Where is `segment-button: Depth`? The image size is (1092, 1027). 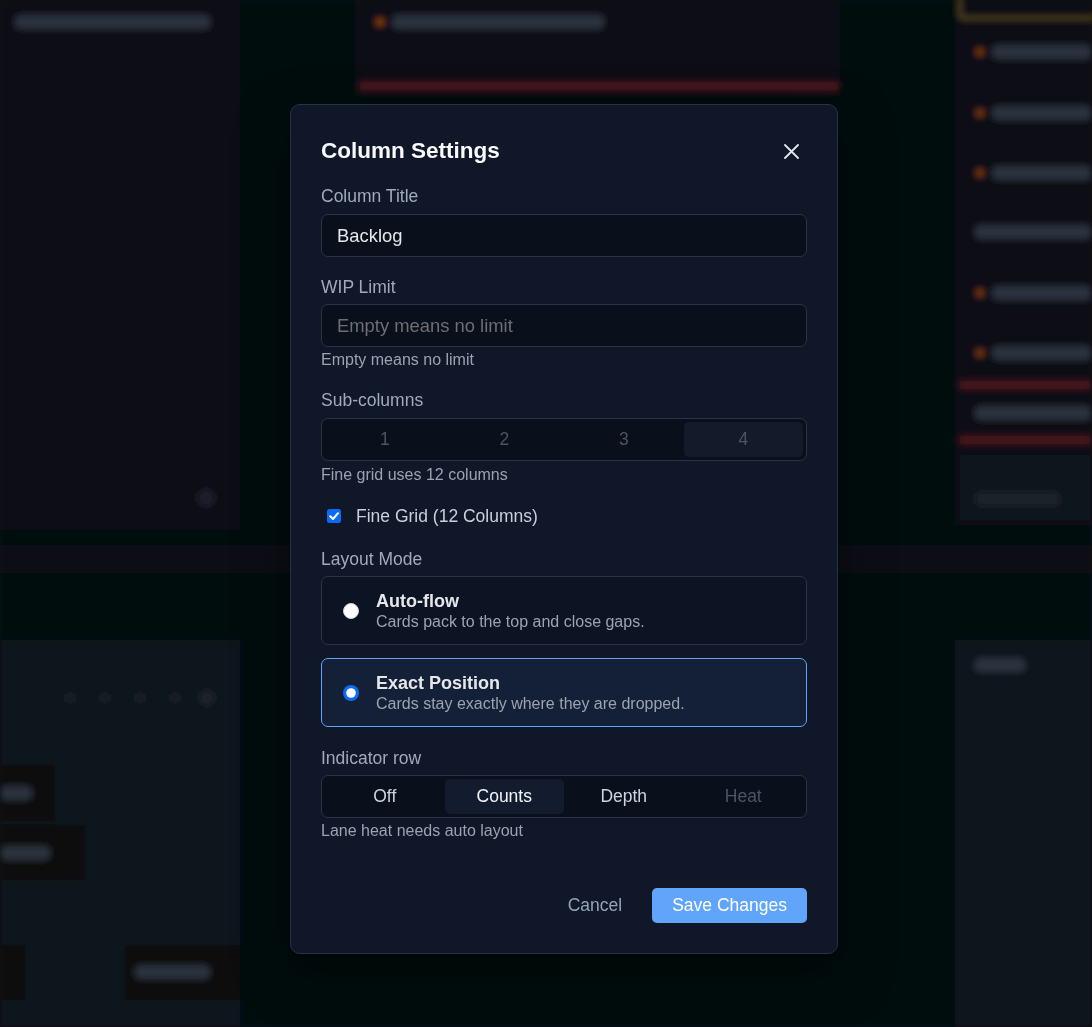 segment-button: Depth is located at coordinates (624, 796).